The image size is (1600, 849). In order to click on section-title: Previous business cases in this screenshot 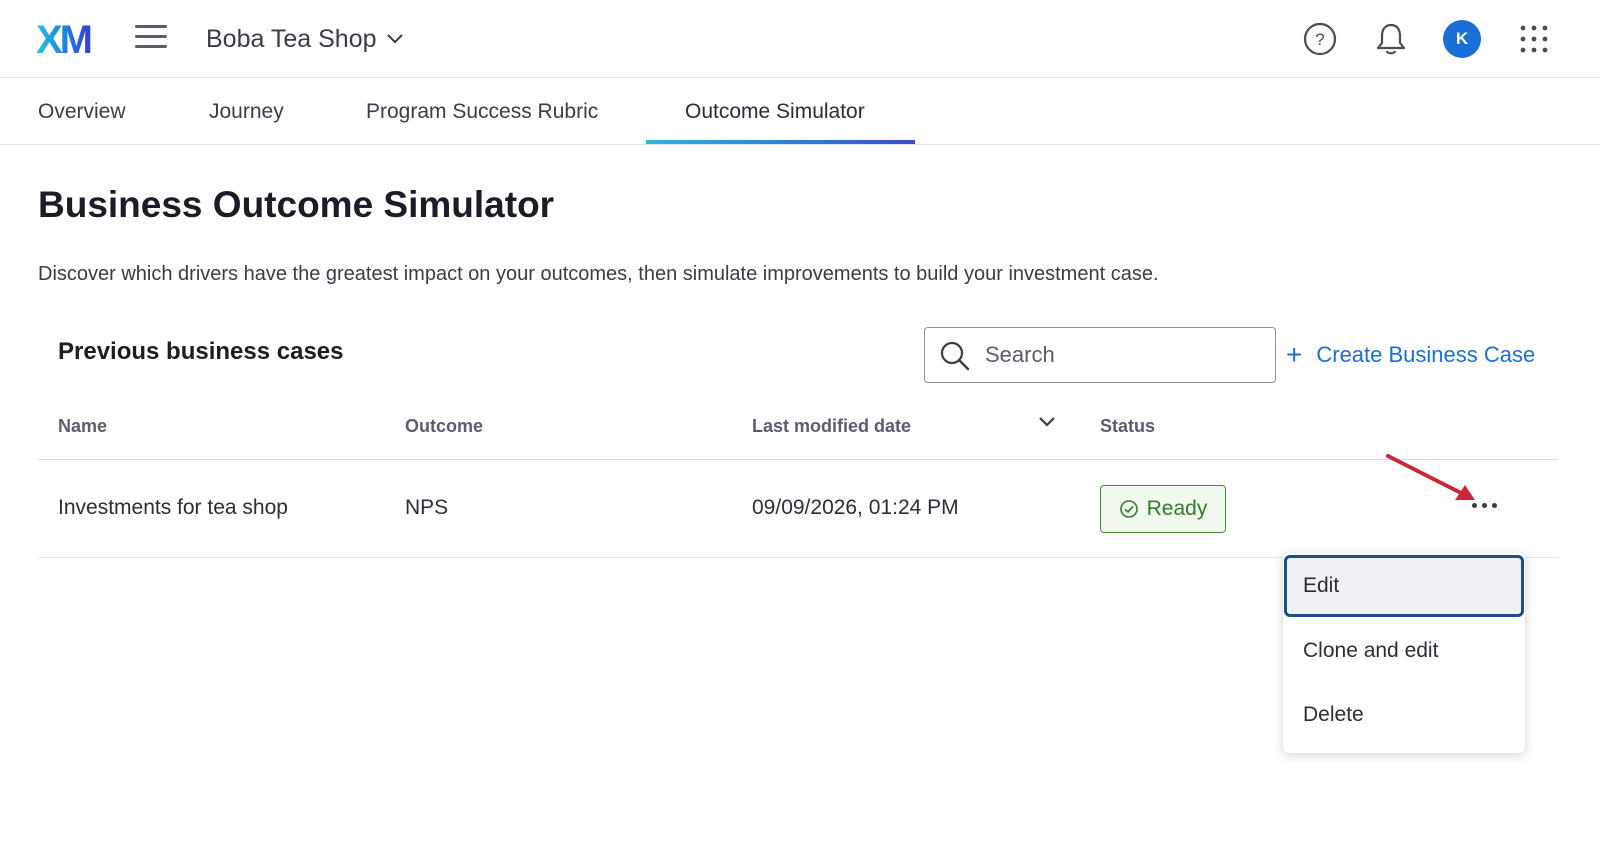, I will do `click(201, 351)`.